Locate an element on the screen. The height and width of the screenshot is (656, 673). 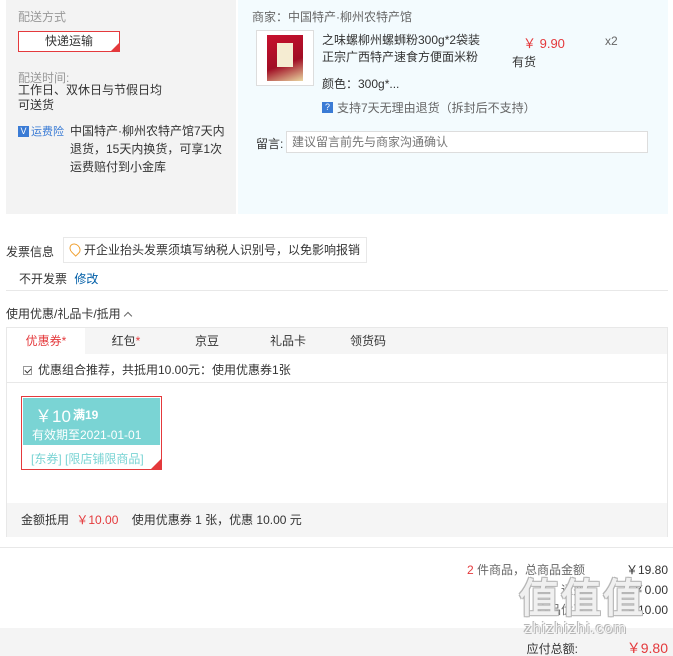
invoice-edit-link: 修改 is located at coordinates (86, 279).